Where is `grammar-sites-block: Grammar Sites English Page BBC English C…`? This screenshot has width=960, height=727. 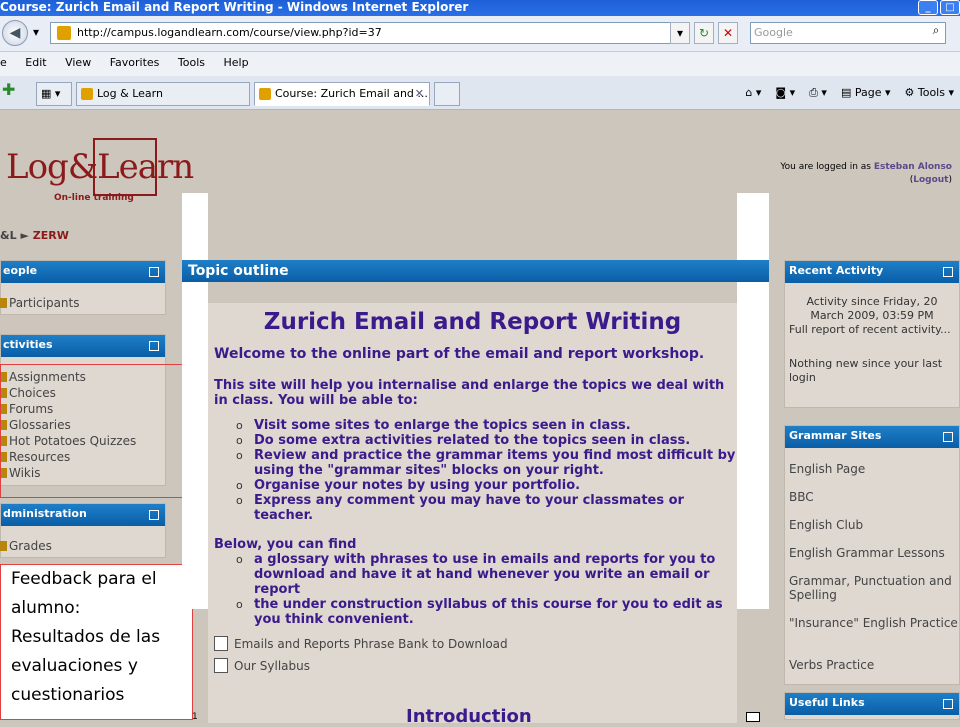 grammar-sites-block: Grammar Sites English Page BBC English C… is located at coordinates (872, 555).